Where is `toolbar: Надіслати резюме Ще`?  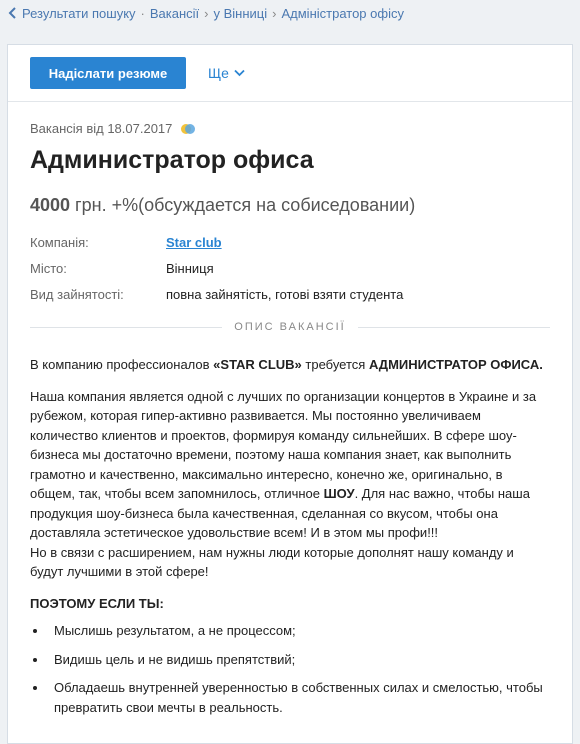 toolbar: Надіслати резюме Ще is located at coordinates (290, 73).